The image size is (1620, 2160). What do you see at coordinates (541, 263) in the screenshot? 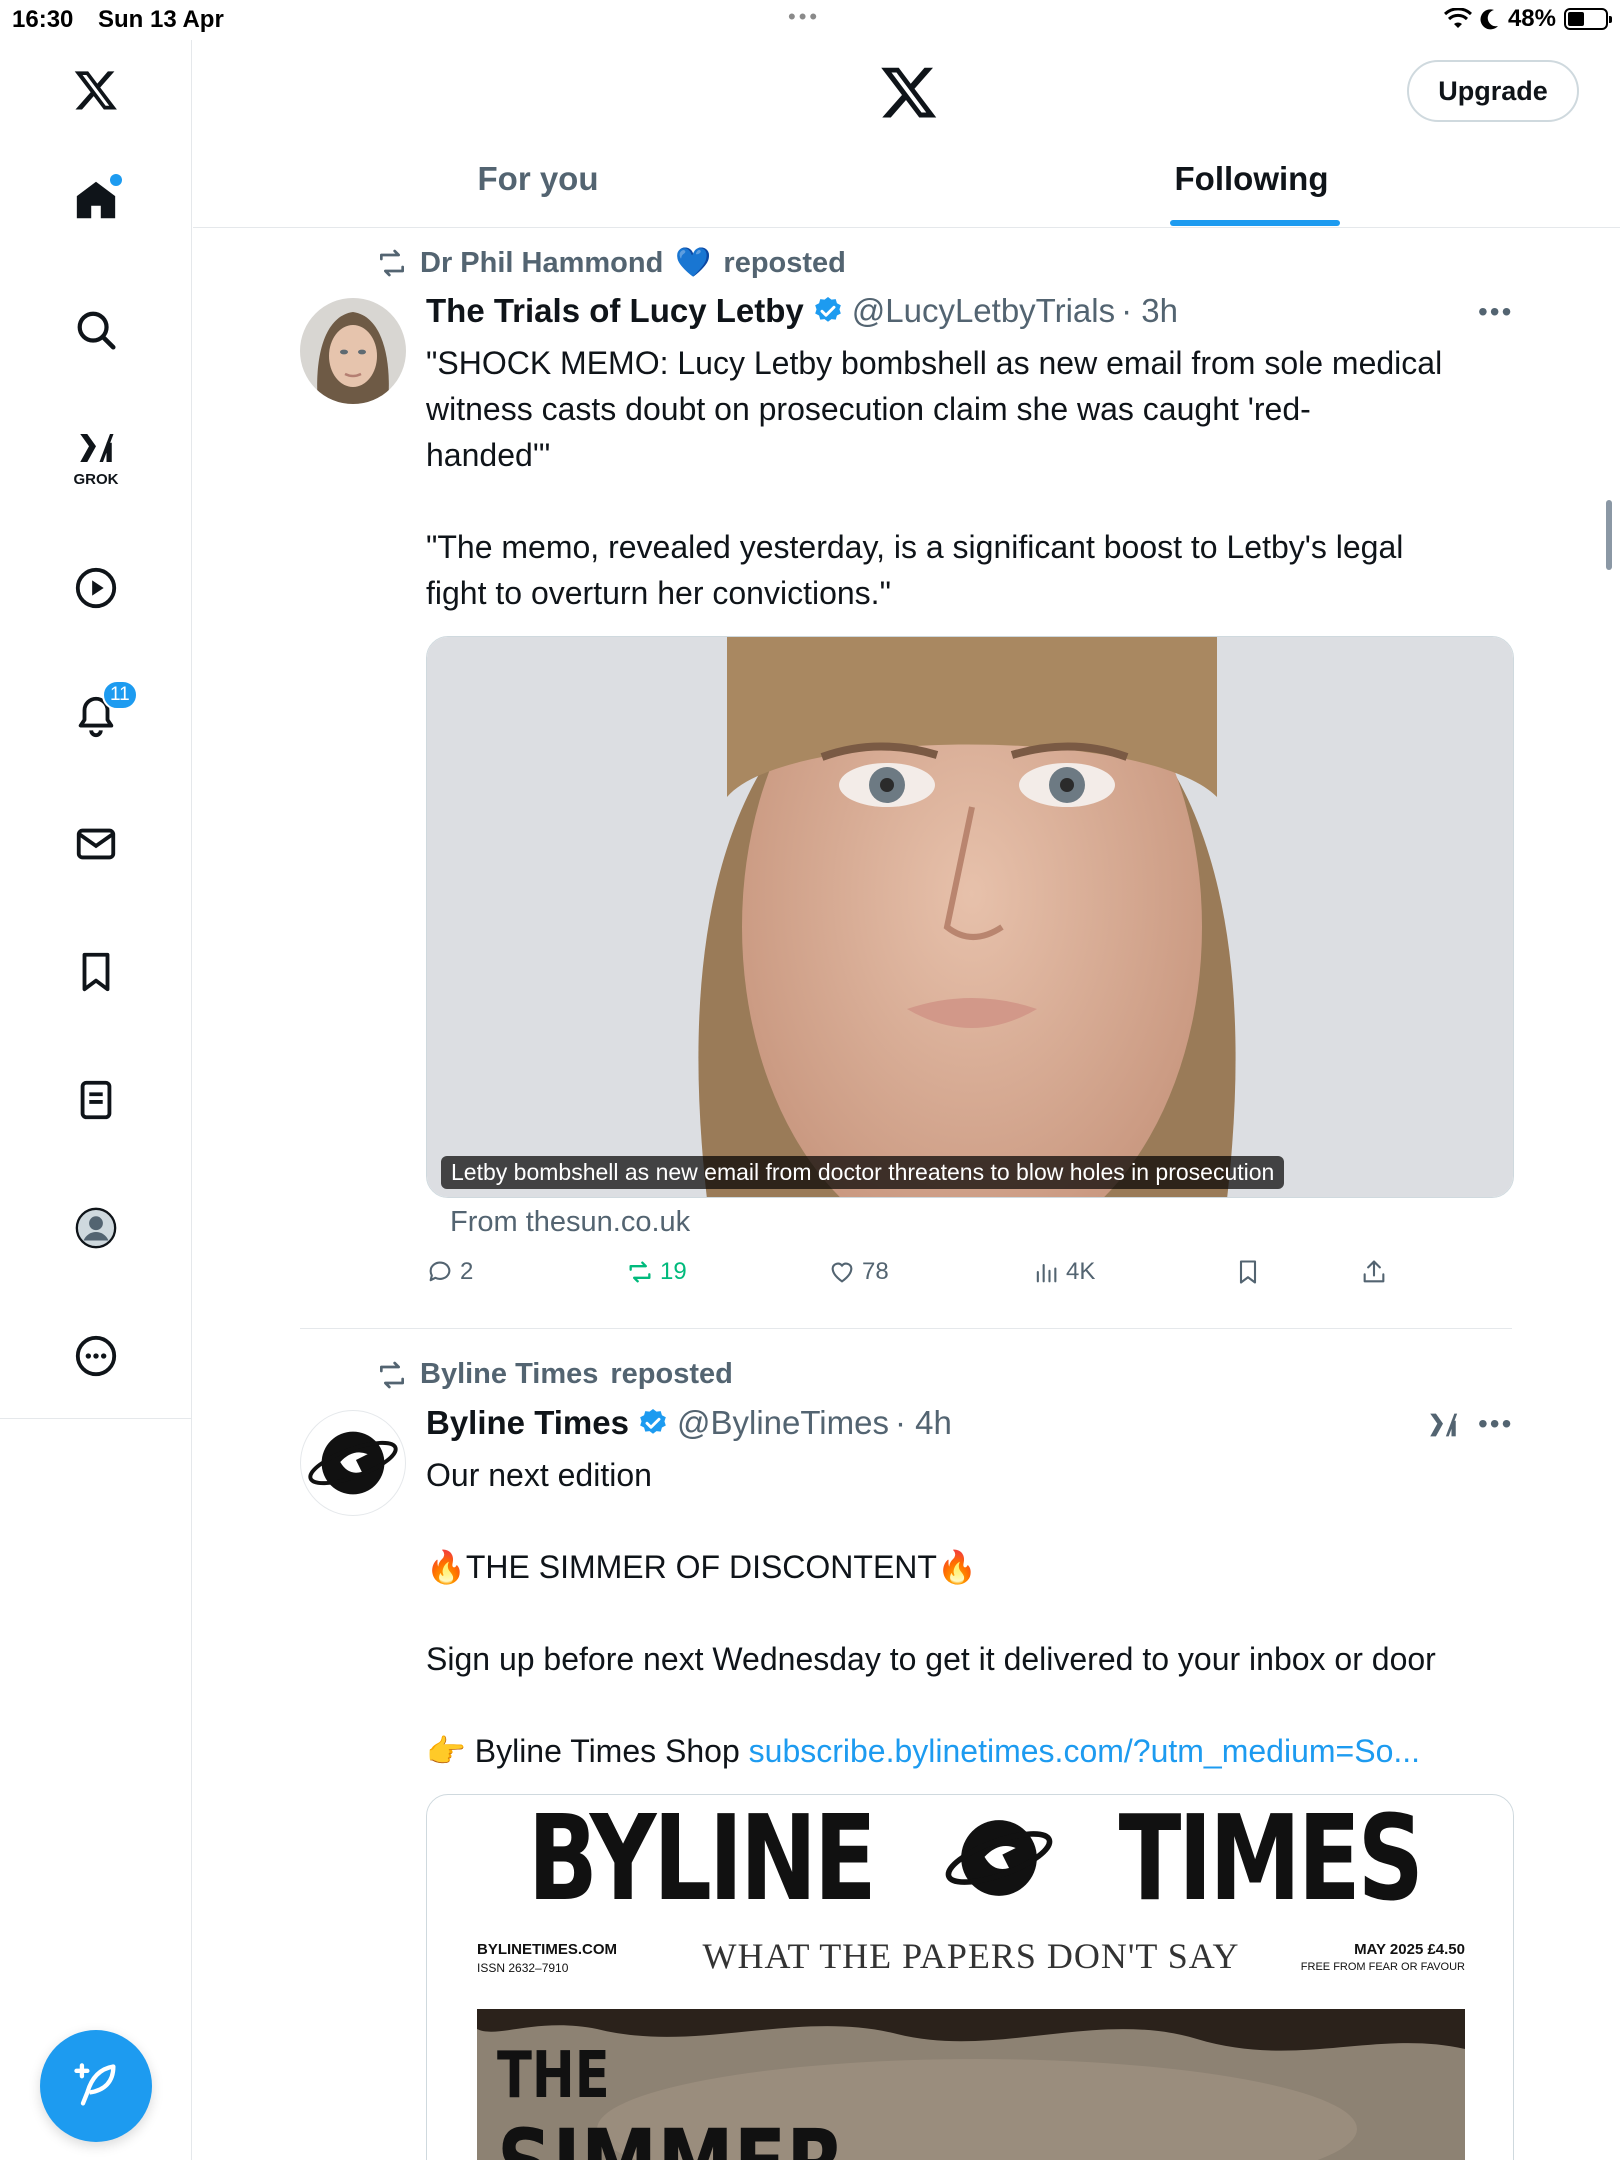
I see `repost-by: Dr Phil Hammond` at bounding box center [541, 263].